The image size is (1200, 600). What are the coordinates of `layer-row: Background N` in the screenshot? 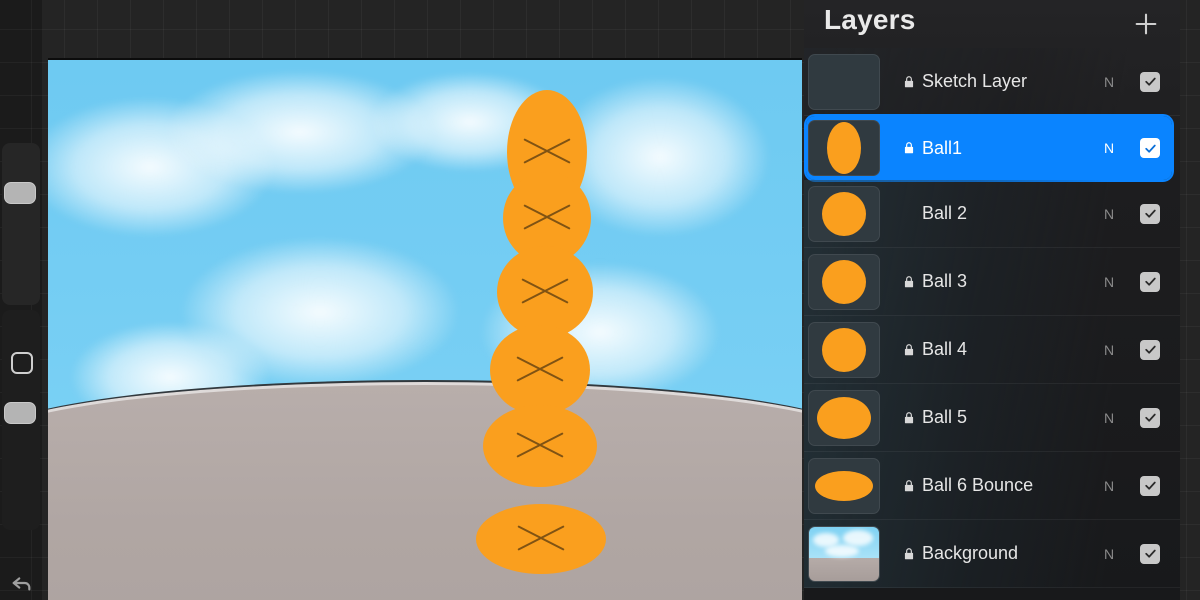 It's located at (992, 554).